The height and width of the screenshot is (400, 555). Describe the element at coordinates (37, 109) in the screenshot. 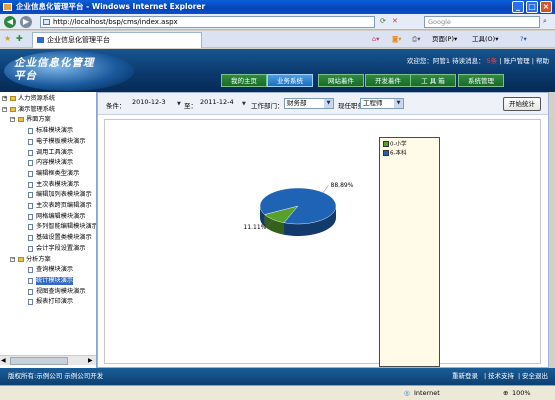

I see `sidebar-item-label: 演示管理系统` at that location.